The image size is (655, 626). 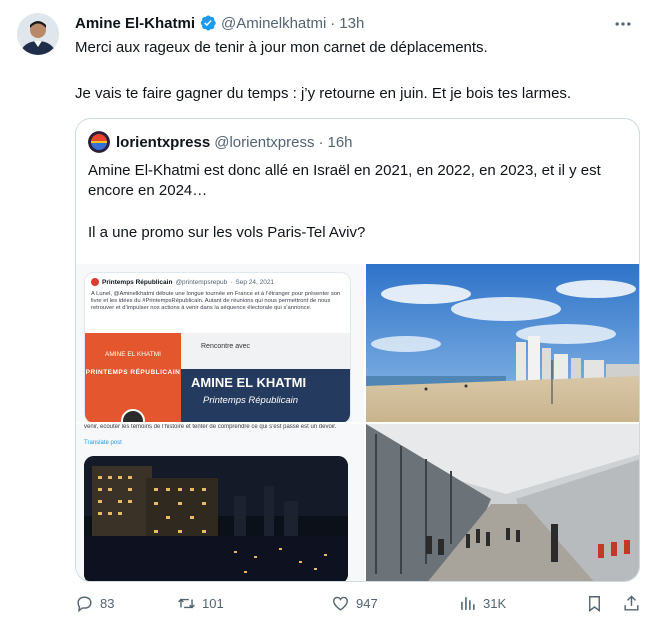 I want to click on action-bar: 83 101 947 31K, so click(x=357, y=605).